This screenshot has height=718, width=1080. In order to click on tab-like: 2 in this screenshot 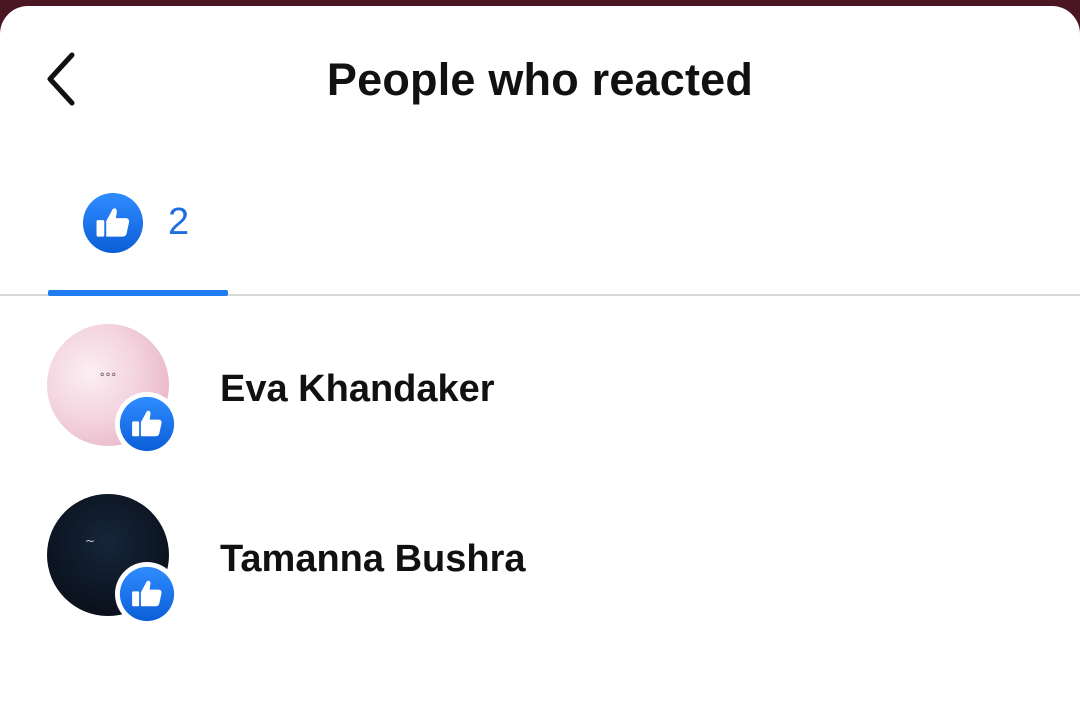, I will do `click(138, 226)`.